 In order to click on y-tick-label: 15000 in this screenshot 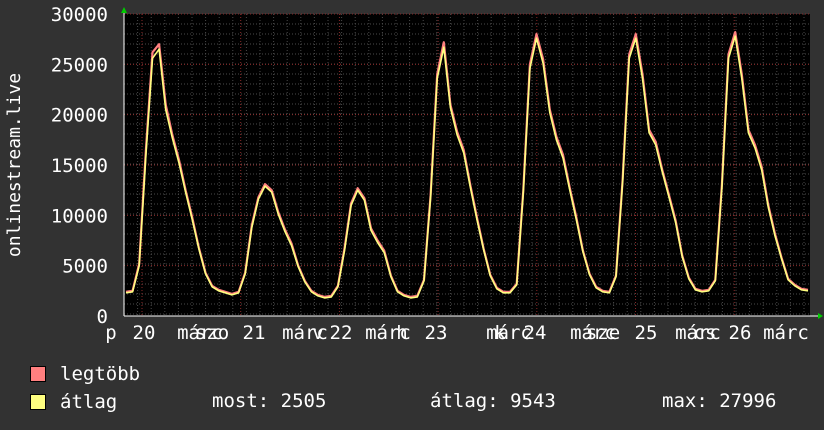, I will do `click(79, 166)`.